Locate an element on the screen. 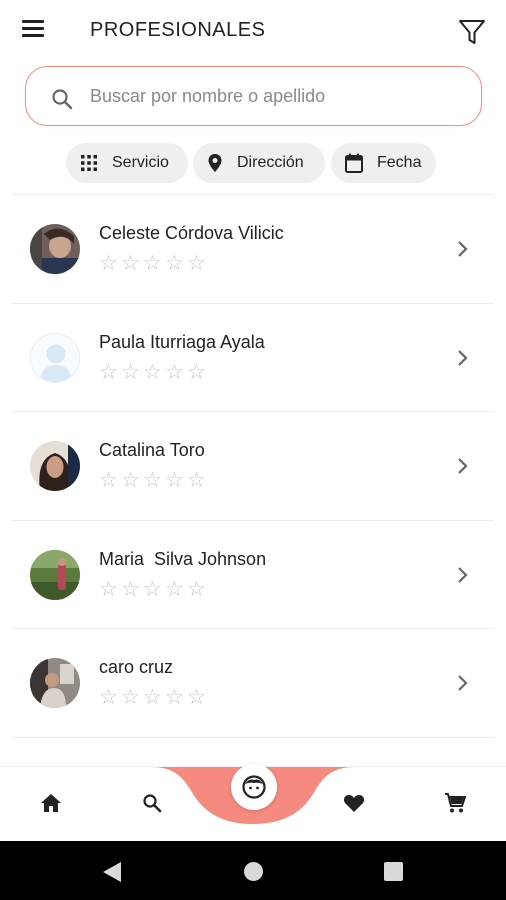  professional-name: Celeste Córdova Vilicic is located at coordinates (191, 233).